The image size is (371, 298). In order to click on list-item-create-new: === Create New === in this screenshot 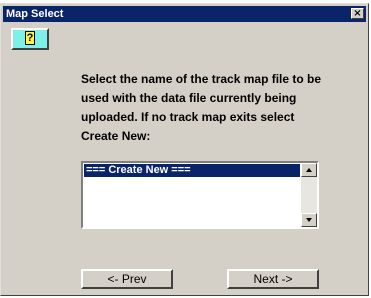, I will do `click(192, 170)`.